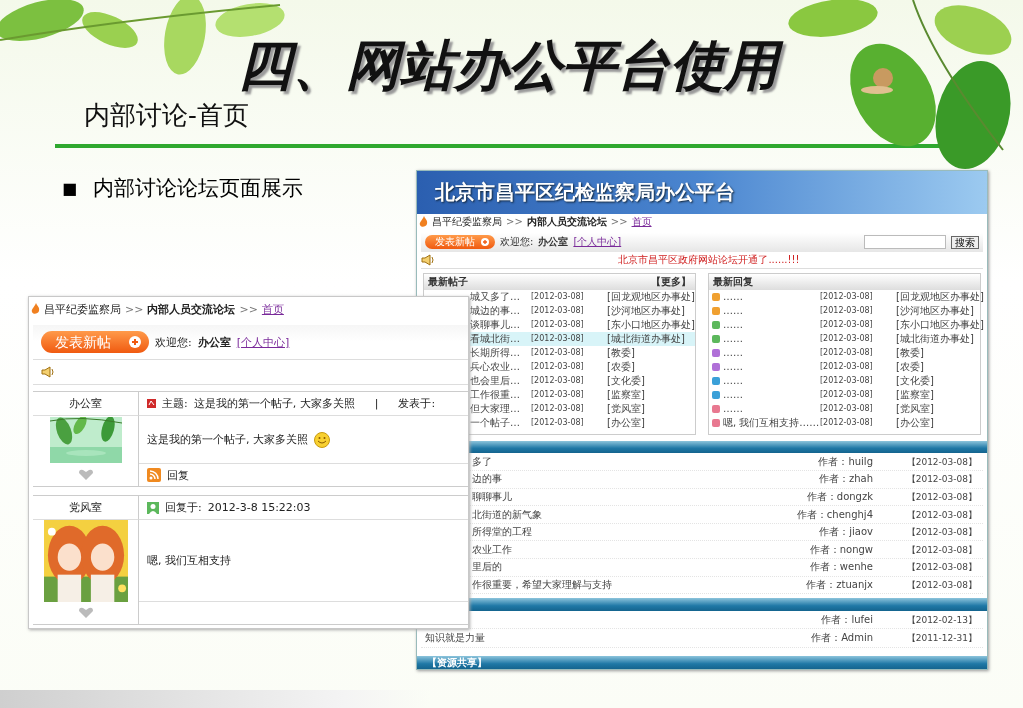 Image resolution: width=1023 pixels, height=708 pixels. I want to click on reply-link: 回复, so click(178, 475).